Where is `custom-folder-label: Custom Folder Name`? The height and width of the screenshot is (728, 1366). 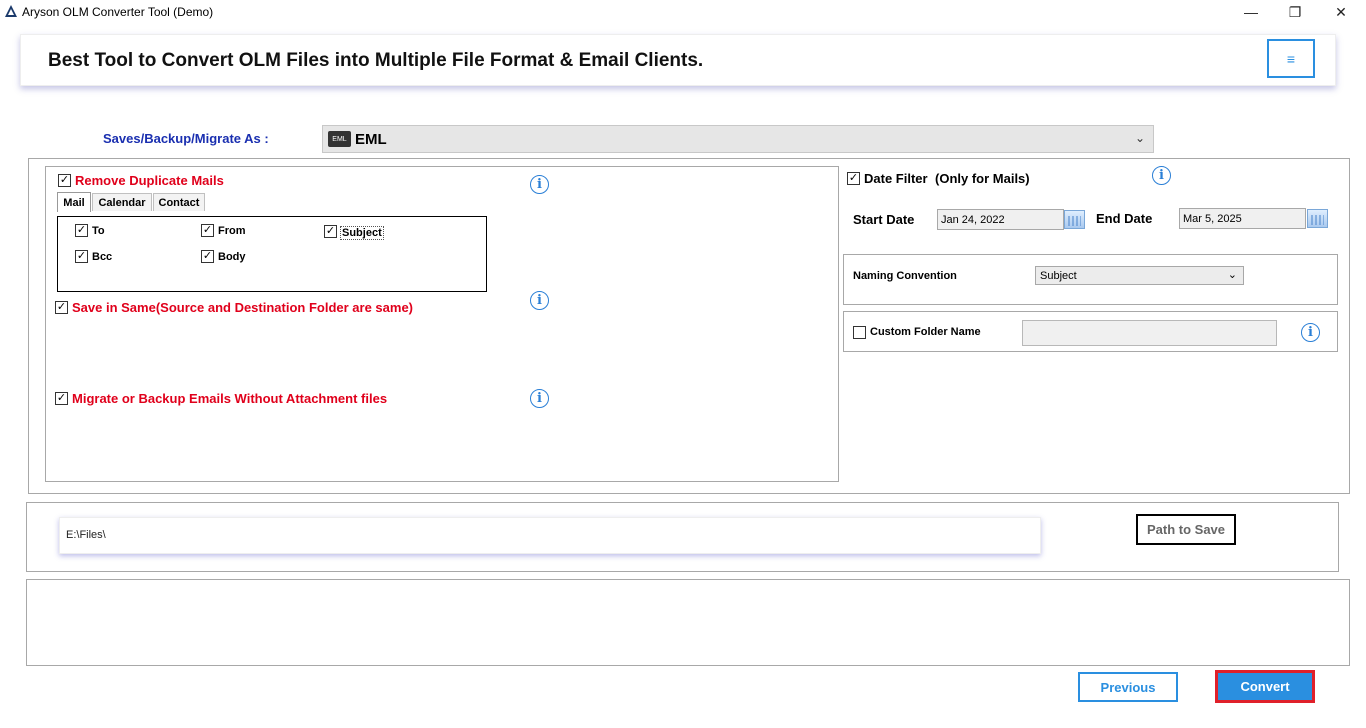
custom-folder-label: Custom Folder Name is located at coordinates (925, 332).